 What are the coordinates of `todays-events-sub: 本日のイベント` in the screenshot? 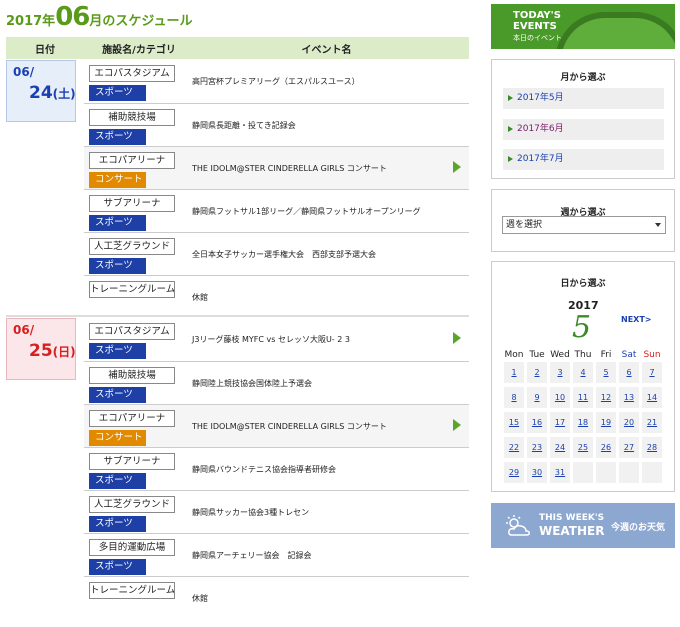 It's located at (537, 38).